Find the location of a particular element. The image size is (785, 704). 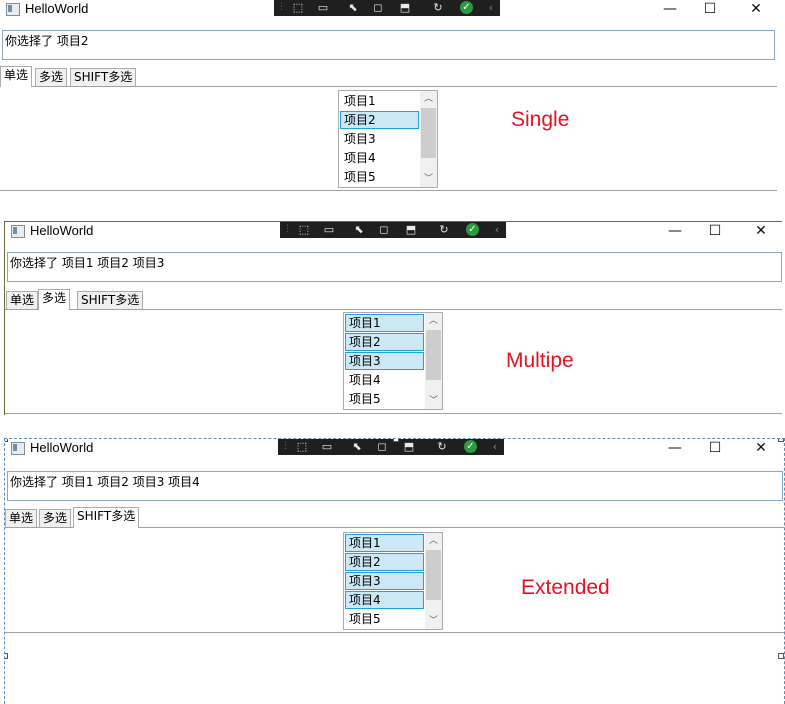

title-bar: HelloWorld ⋮ ⬚ ▭ ⬉ ◻ ⬒ ↻ ✓ ‹ ☐ ✕ — is located at coordinates (394, 449).